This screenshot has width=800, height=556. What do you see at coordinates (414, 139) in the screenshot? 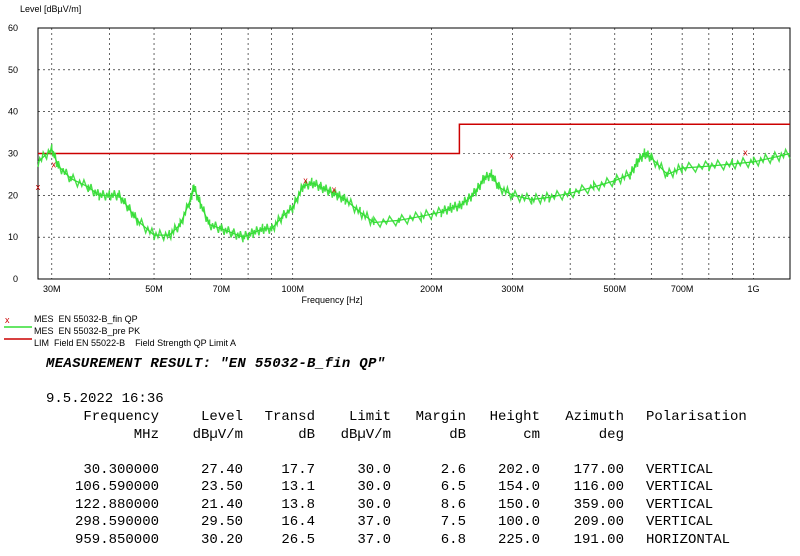
I see `limit-line` at bounding box center [414, 139].